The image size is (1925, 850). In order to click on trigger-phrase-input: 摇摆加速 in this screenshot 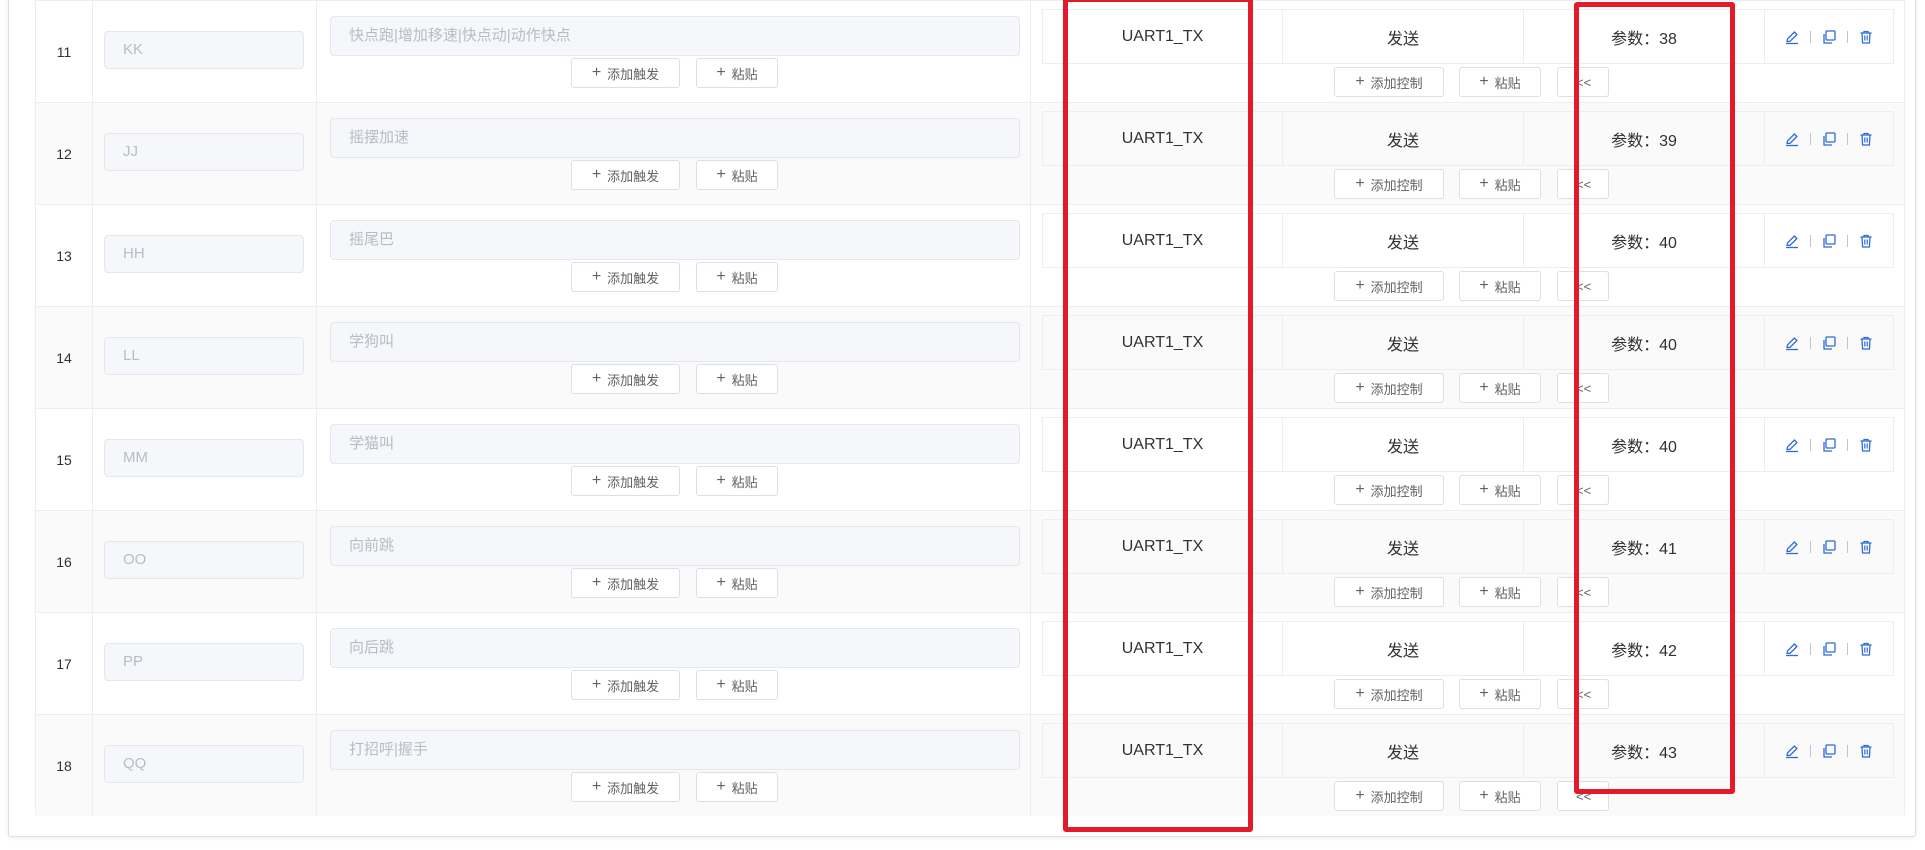, I will do `click(675, 138)`.